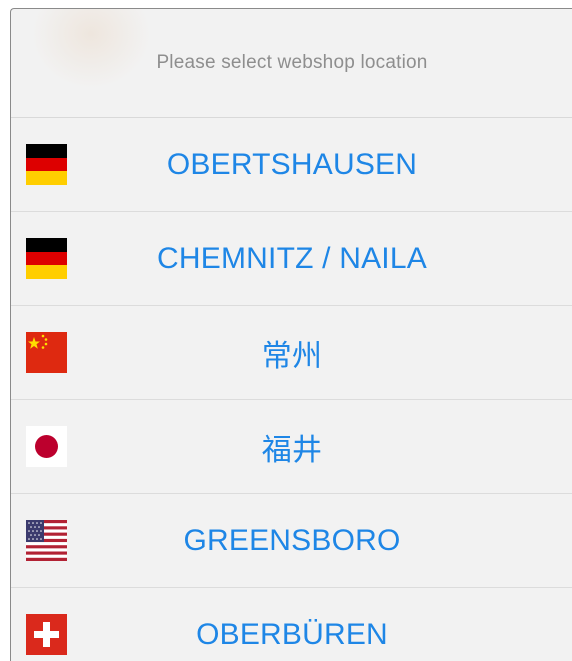 This screenshot has height=661, width=572. I want to click on location-label: GREENSBORO, so click(292, 540).